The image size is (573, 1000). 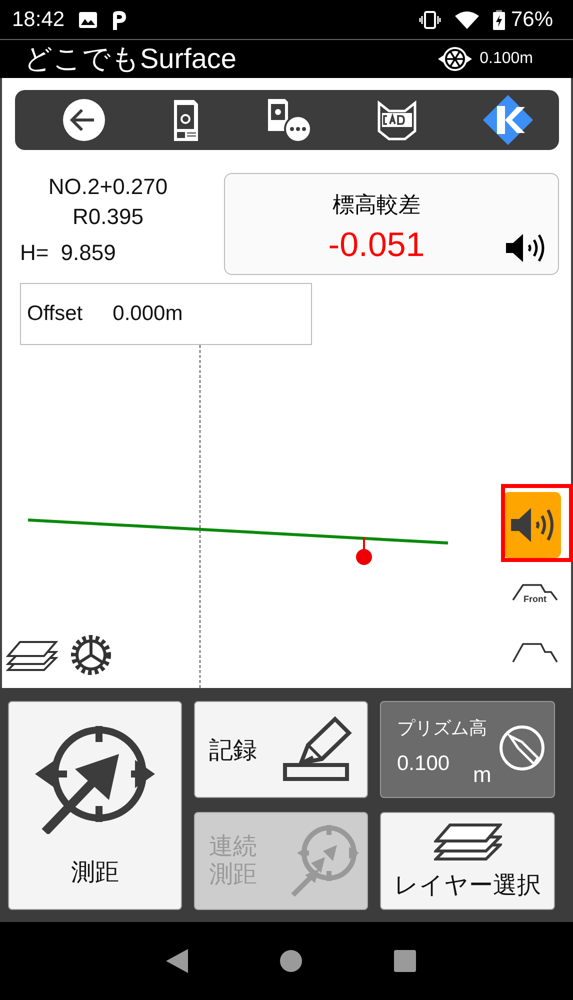 What do you see at coordinates (531, 20) in the screenshot?
I see `battery-level: 76%` at bounding box center [531, 20].